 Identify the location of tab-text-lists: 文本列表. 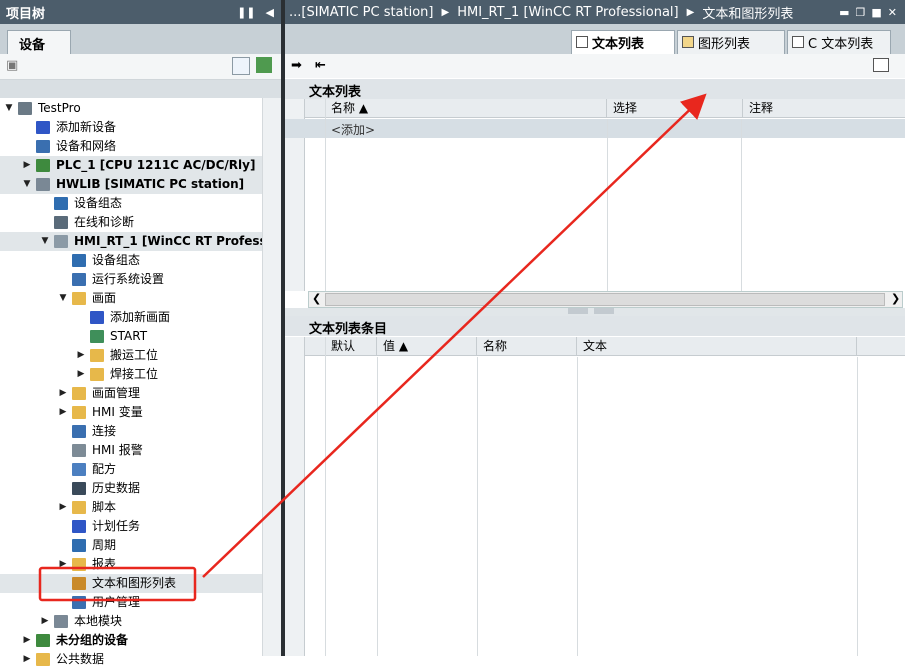
(623, 42).